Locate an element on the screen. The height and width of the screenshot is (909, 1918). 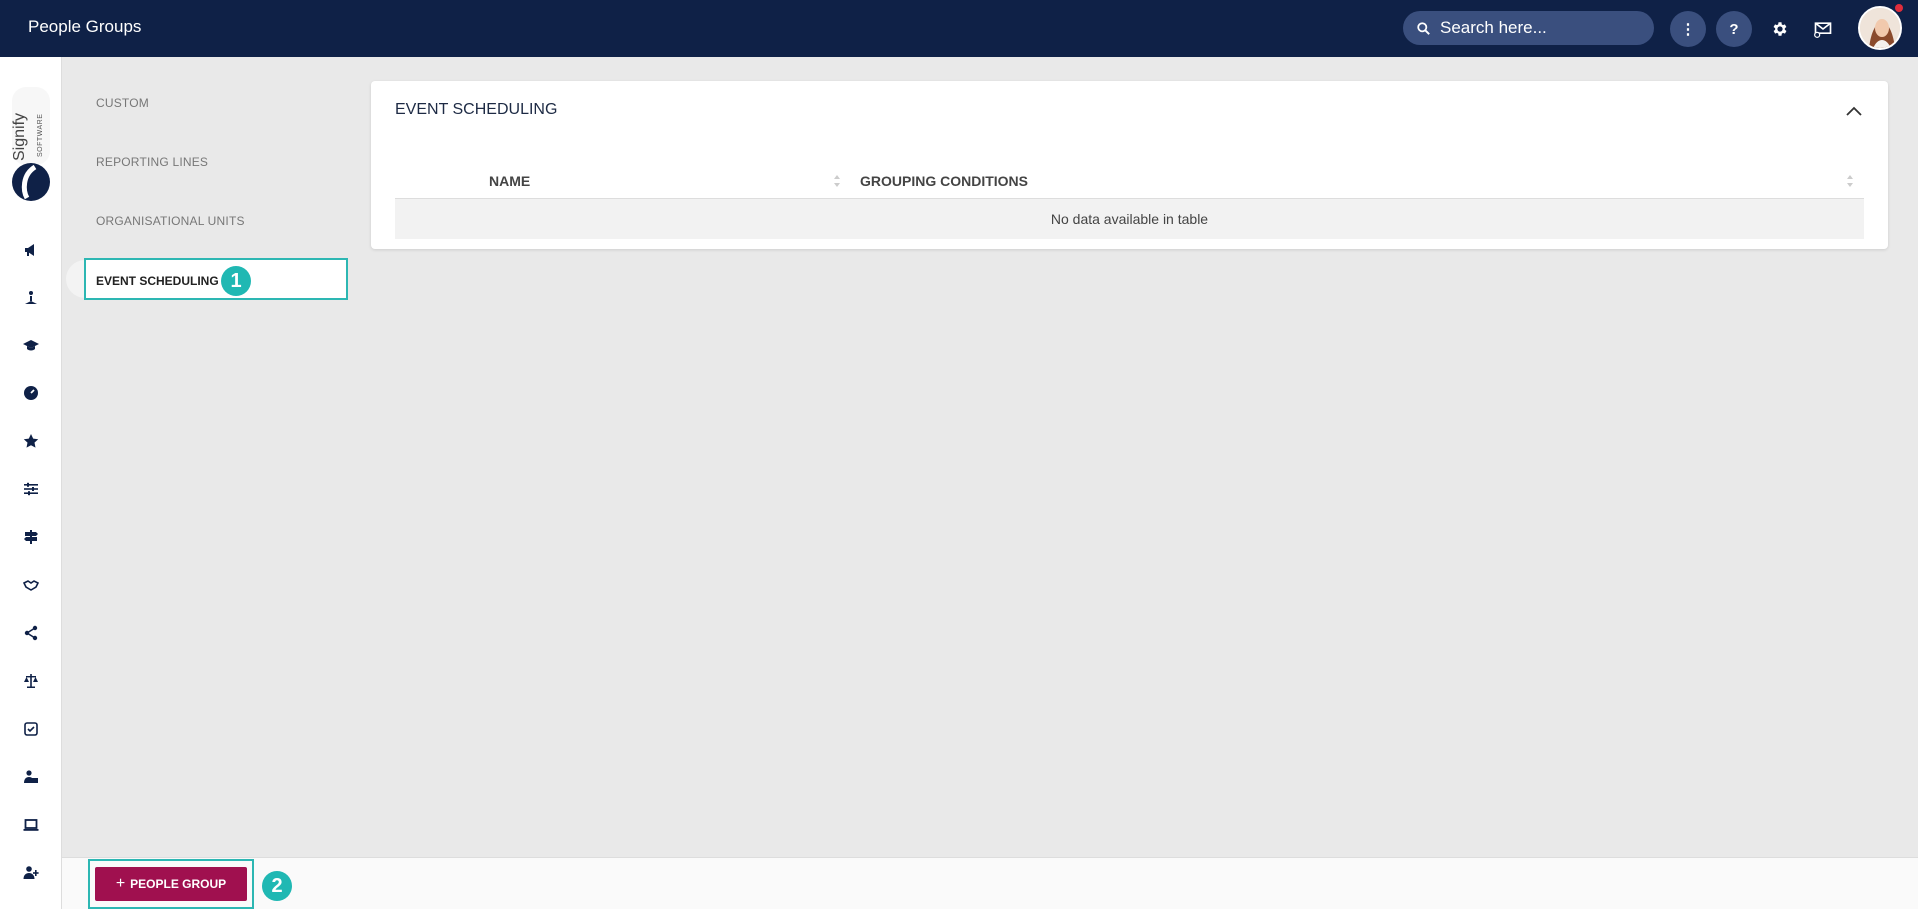
mail-icon is located at coordinates (1823, 30).